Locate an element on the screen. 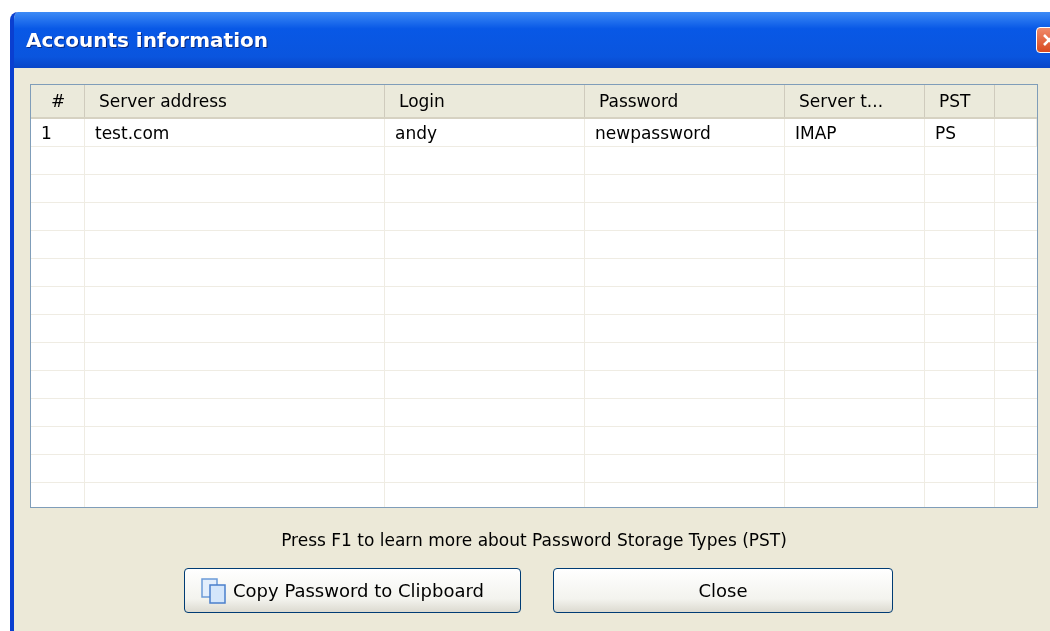 The image size is (1050, 631). column-header: Login is located at coordinates (485, 101).